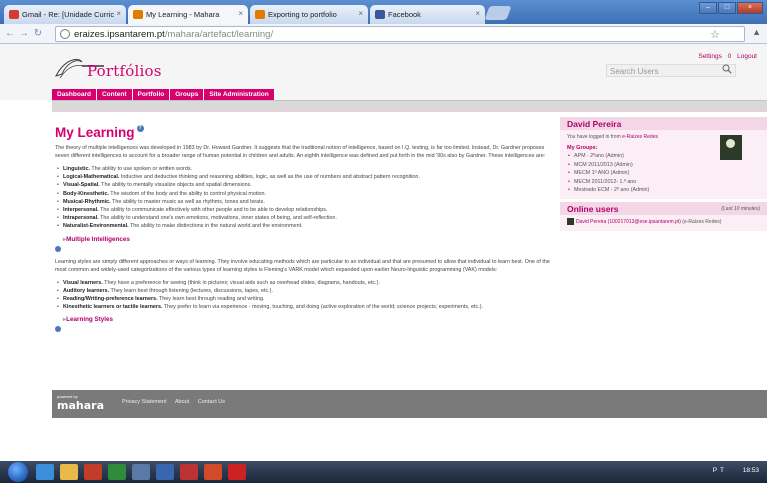  Describe the element at coordinates (756, 32) in the screenshot. I see `wrench-menu-icon: ▲` at that location.